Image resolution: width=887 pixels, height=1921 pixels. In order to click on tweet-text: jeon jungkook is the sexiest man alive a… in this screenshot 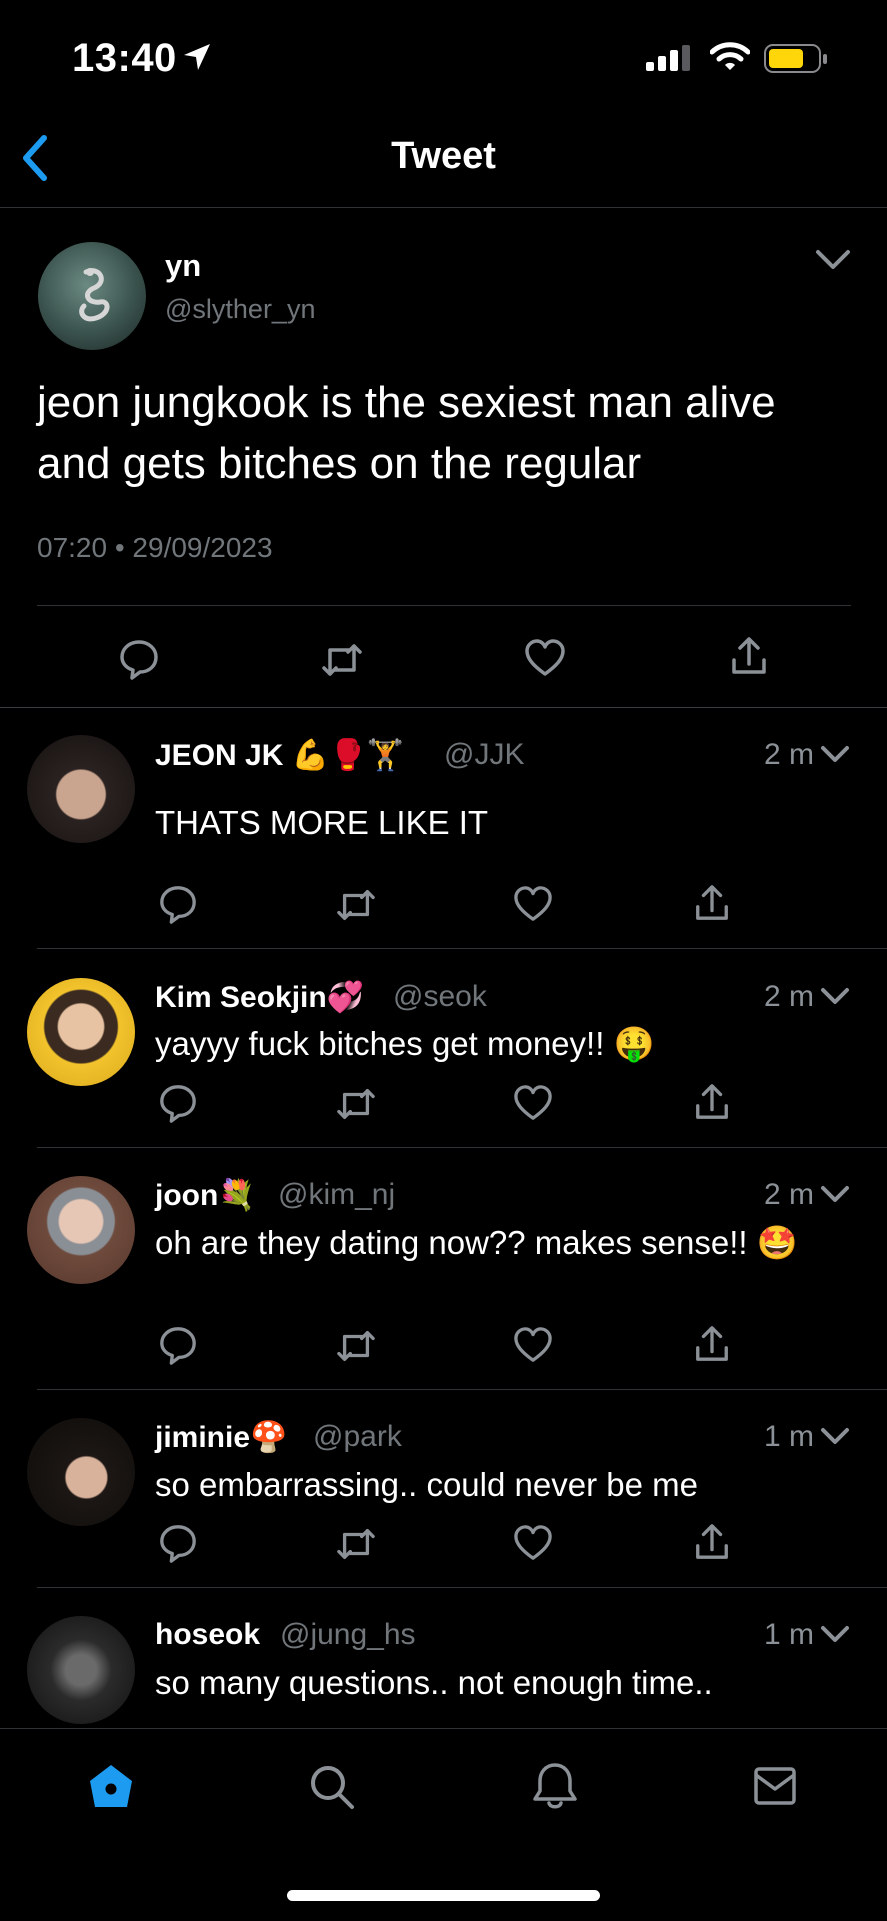, I will do `click(406, 433)`.